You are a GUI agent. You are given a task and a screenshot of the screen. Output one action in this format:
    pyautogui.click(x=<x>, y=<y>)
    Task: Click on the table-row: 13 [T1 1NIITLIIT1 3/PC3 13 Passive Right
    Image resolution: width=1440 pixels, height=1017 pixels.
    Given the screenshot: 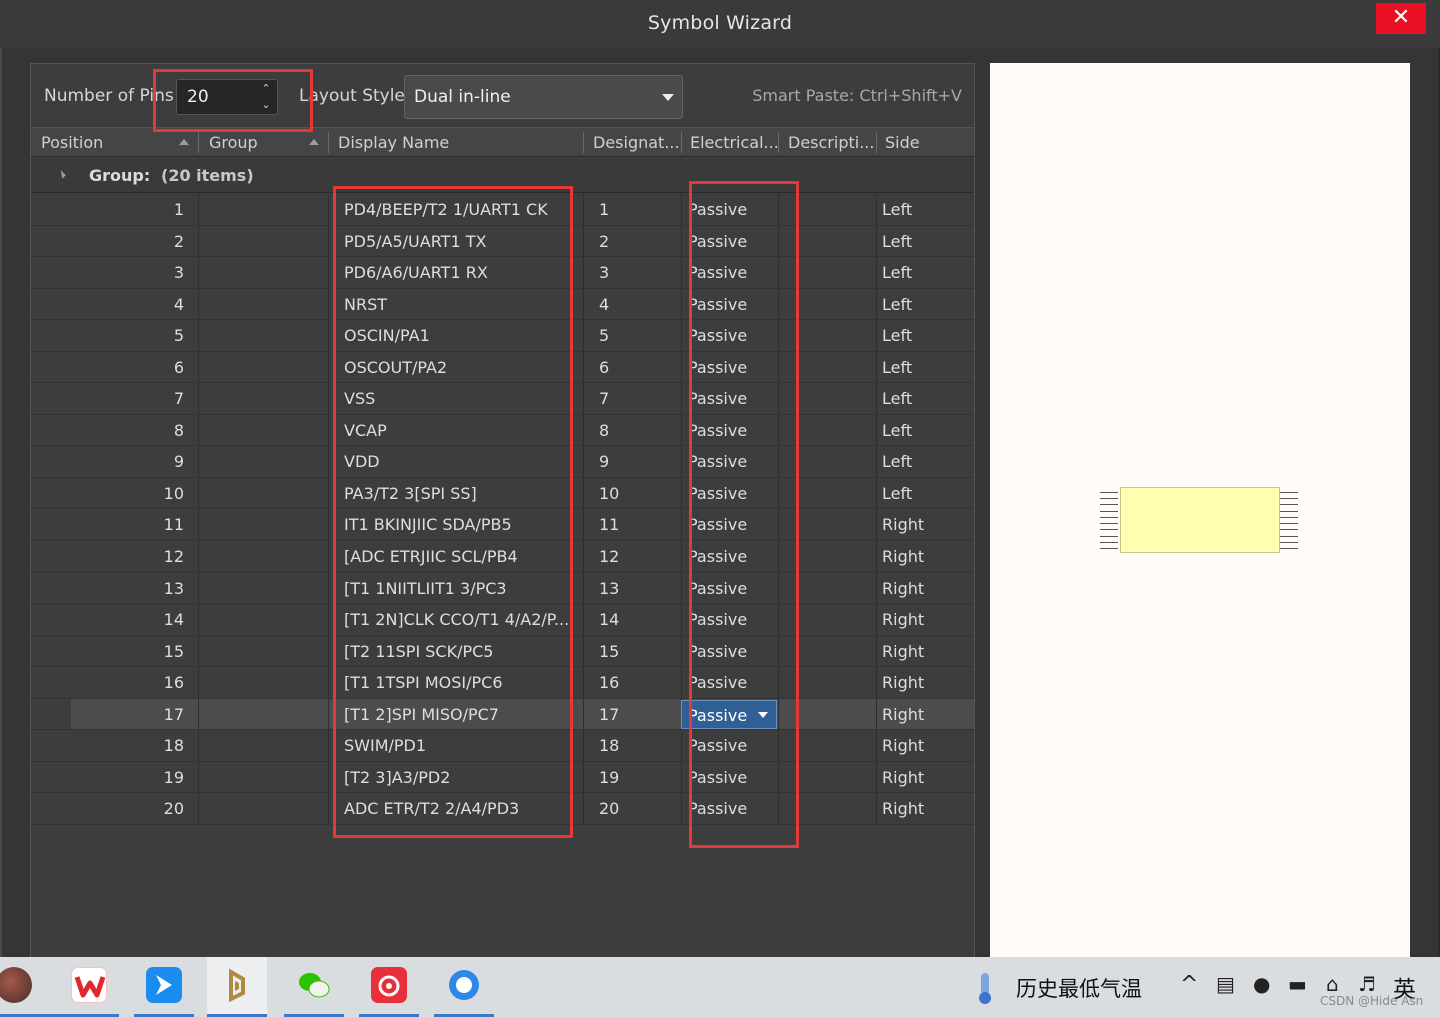 What is the action you would take?
    pyautogui.click(x=502, y=588)
    